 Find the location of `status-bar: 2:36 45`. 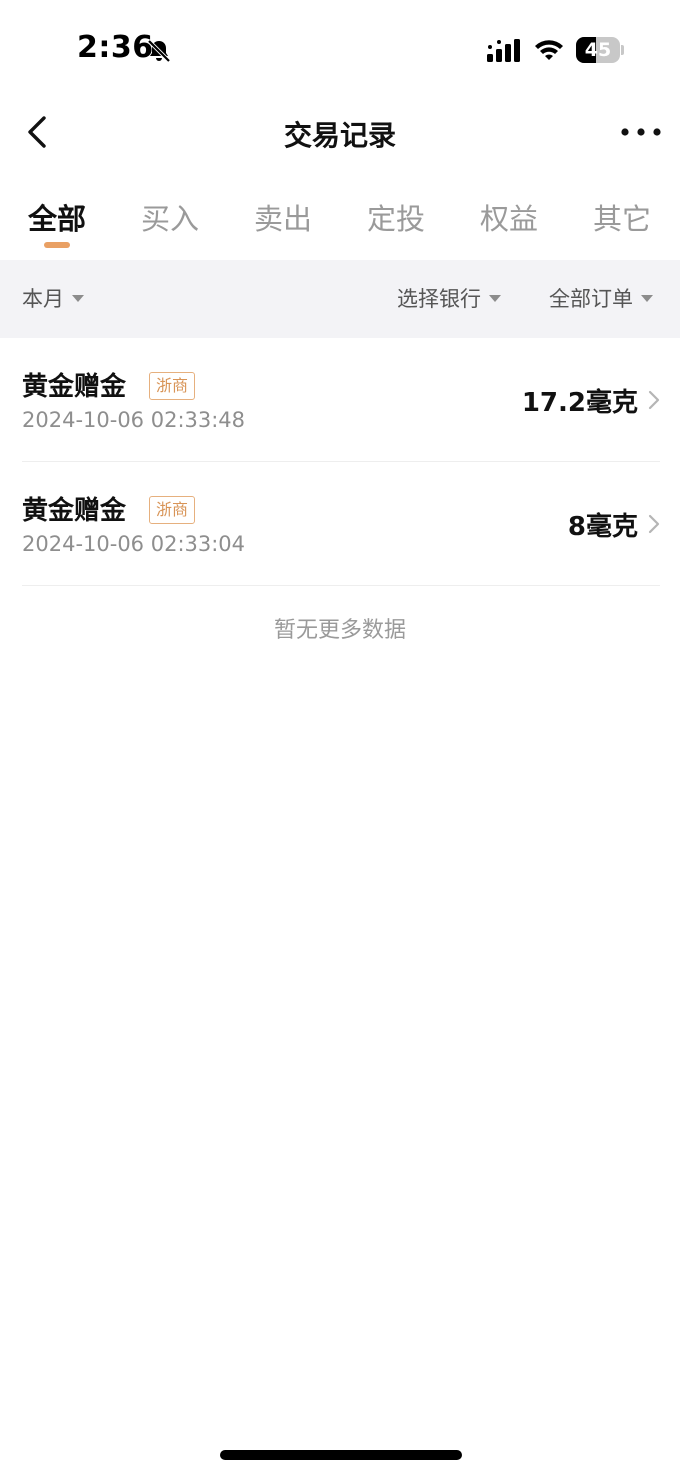

status-bar: 2:36 45 is located at coordinates (340, 50).